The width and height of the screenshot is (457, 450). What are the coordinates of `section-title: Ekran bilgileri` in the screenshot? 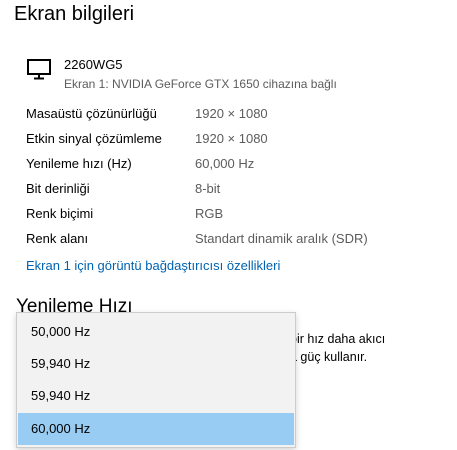 It's located at (74, 14).